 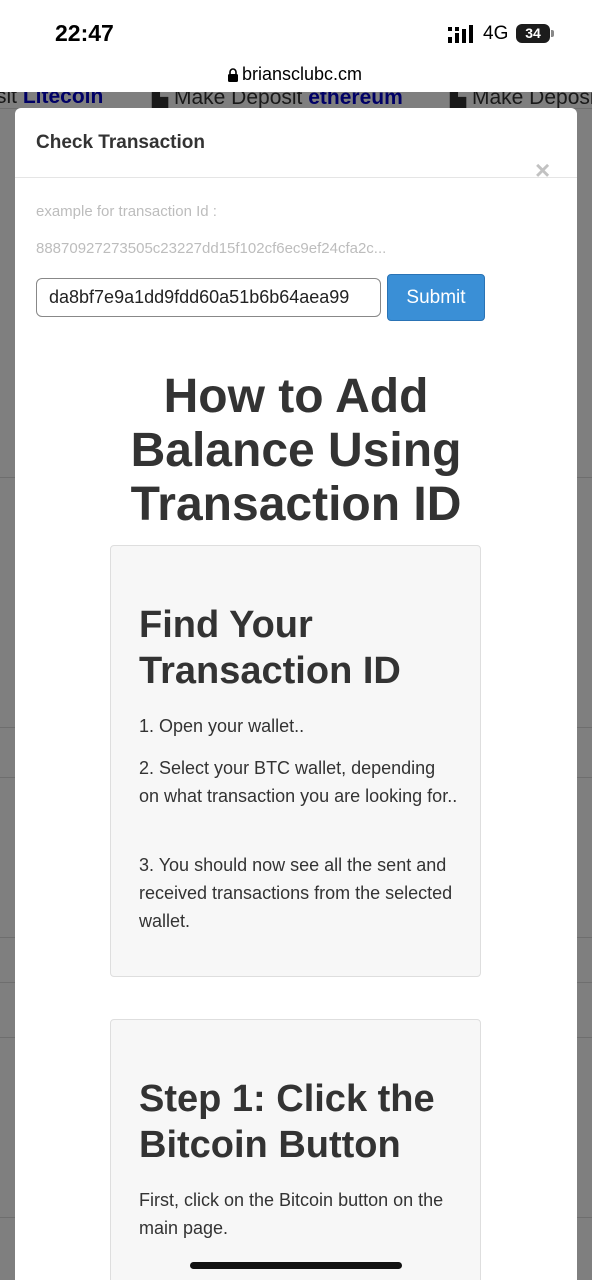 I want to click on modal-header: Check Transaction ×, so click(x=296, y=145).